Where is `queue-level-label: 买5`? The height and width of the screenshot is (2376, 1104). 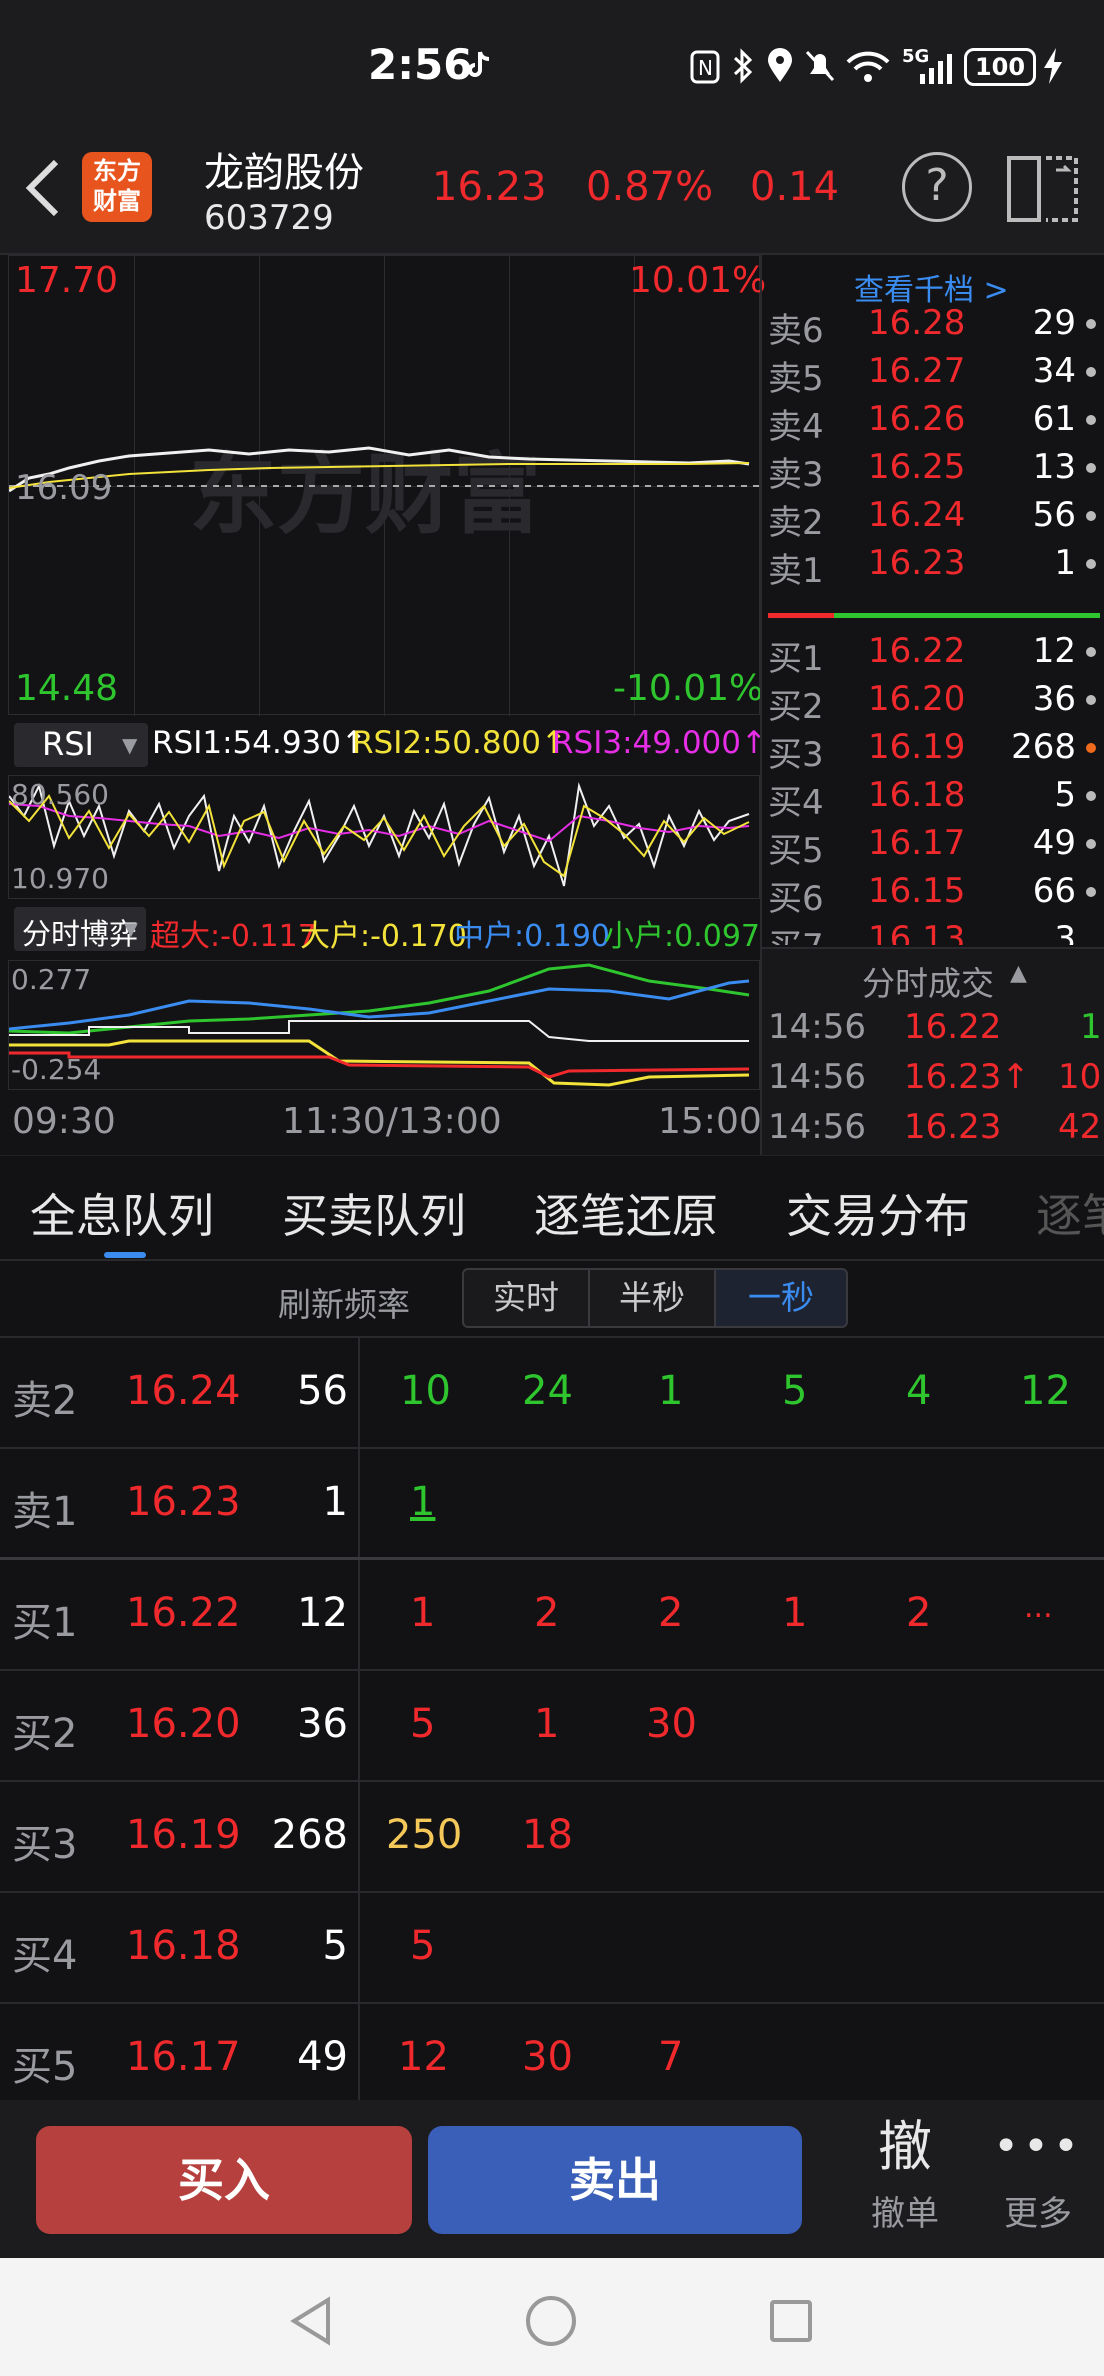
queue-level-label: 买5 is located at coordinates (45, 2067).